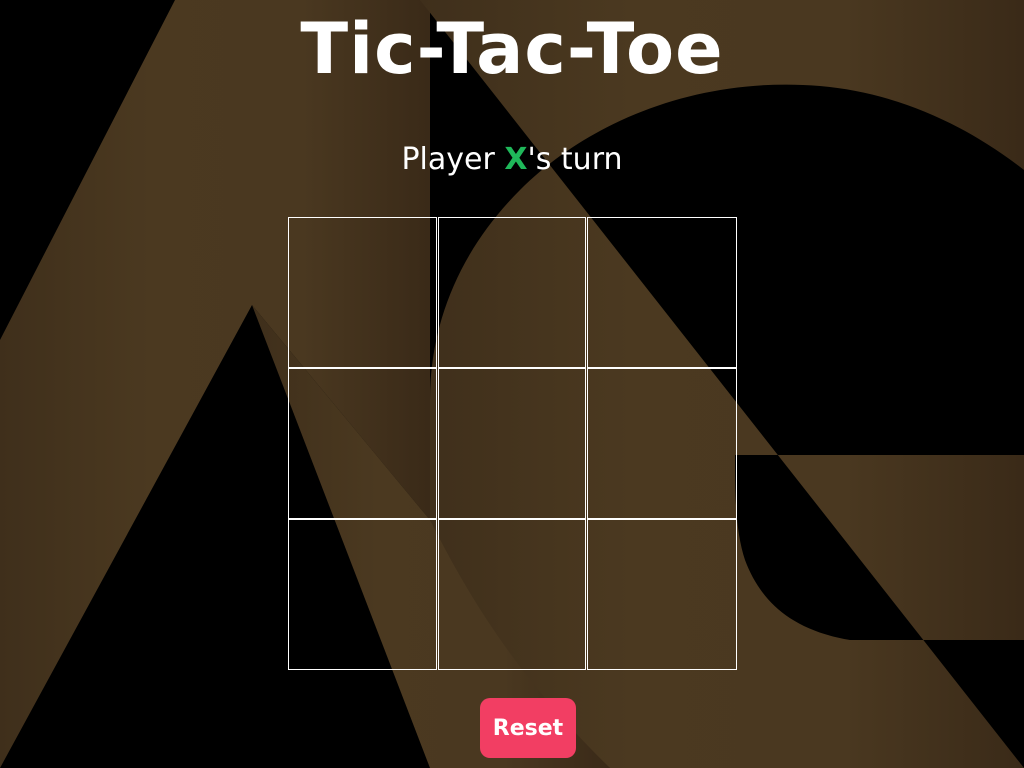  Describe the element at coordinates (512, 49) in the screenshot. I see `game-title: Tic-Tac-Toe` at that location.